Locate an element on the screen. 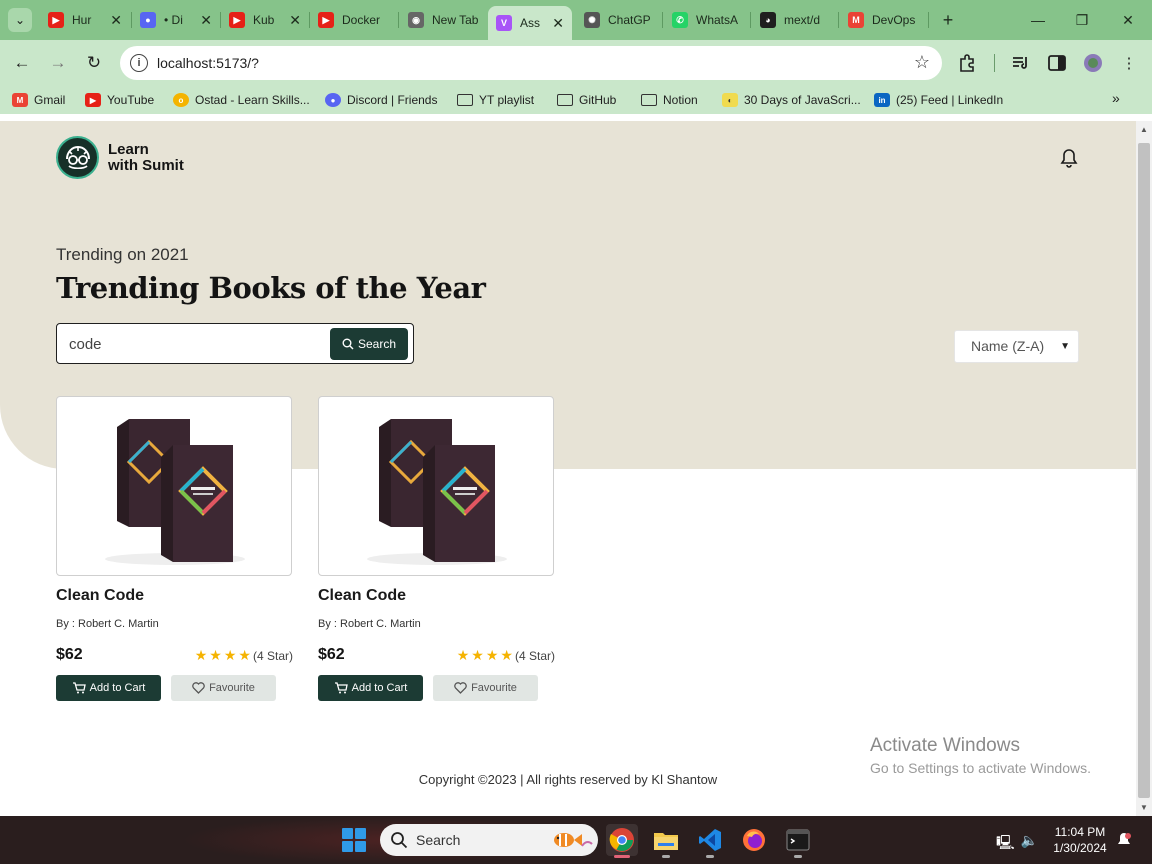 The width and height of the screenshot is (1152, 864). tab-title: mext/d is located at coordinates (802, 20).